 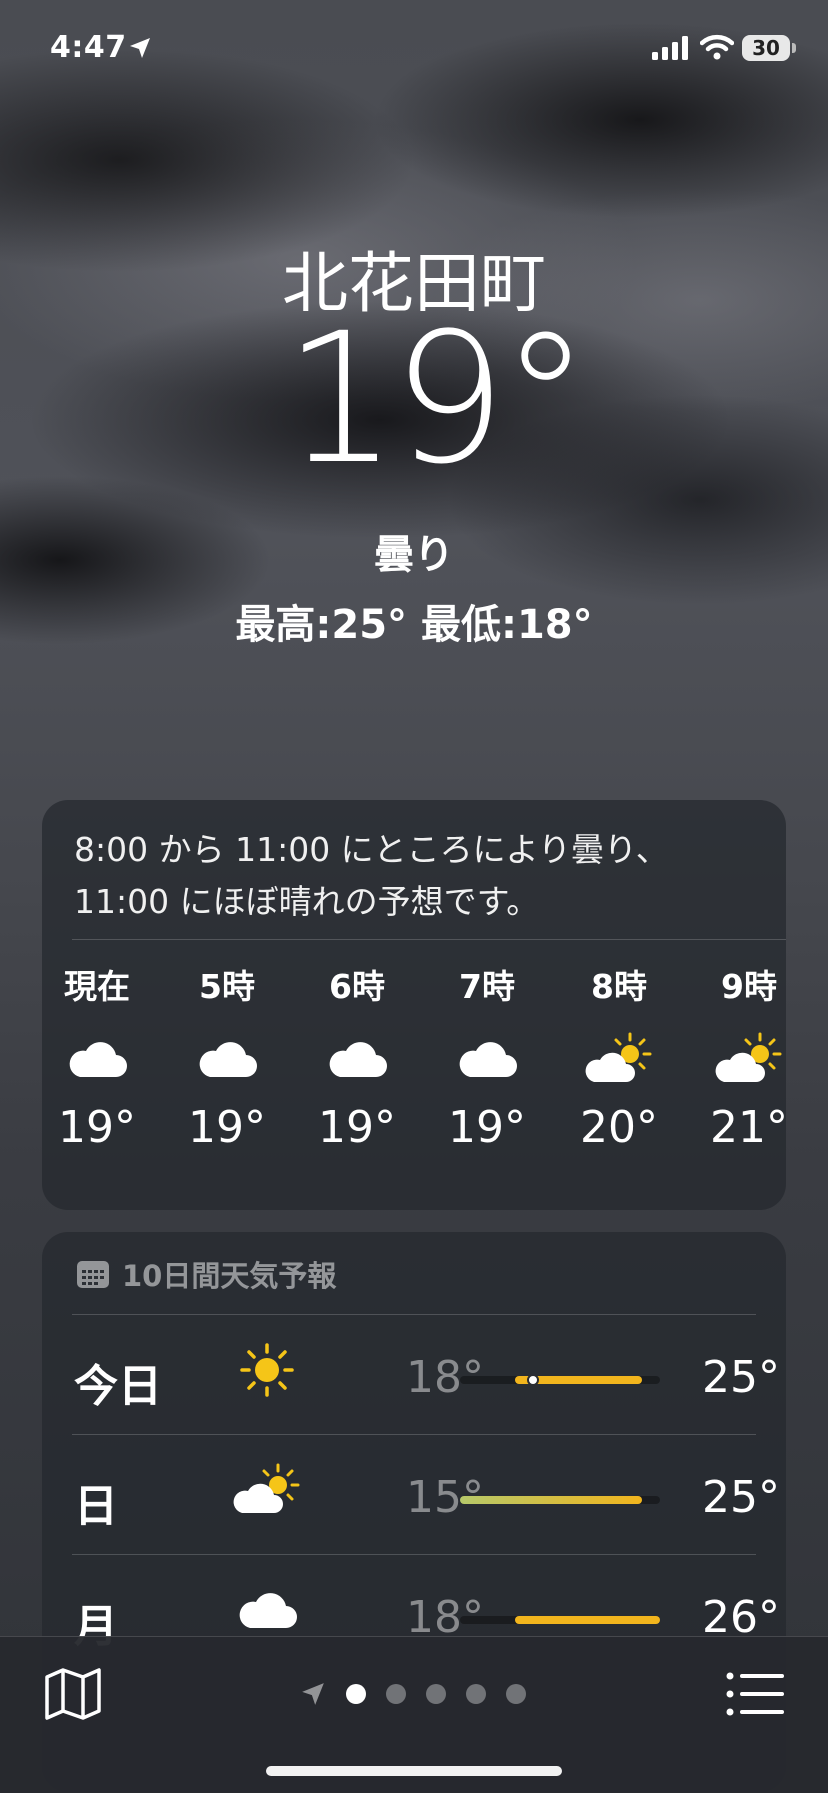 I want to click on hour-label: 5時, so click(x=227, y=986).